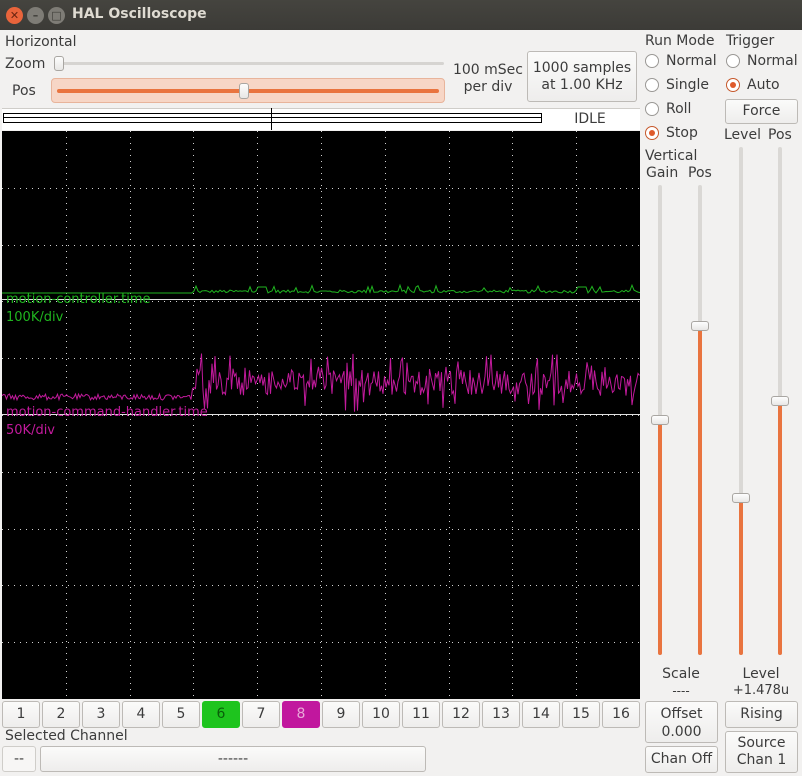 This screenshot has height=776, width=802. What do you see at coordinates (761, 714) in the screenshot?
I see `edge-button: Rising` at bounding box center [761, 714].